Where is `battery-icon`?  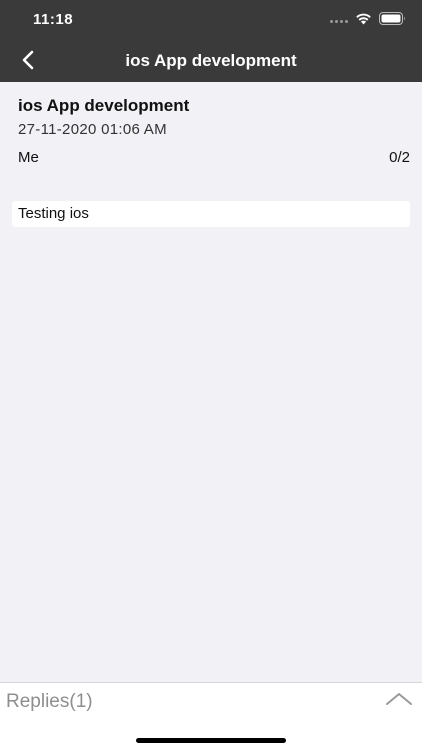
battery-icon is located at coordinates (392, 21).